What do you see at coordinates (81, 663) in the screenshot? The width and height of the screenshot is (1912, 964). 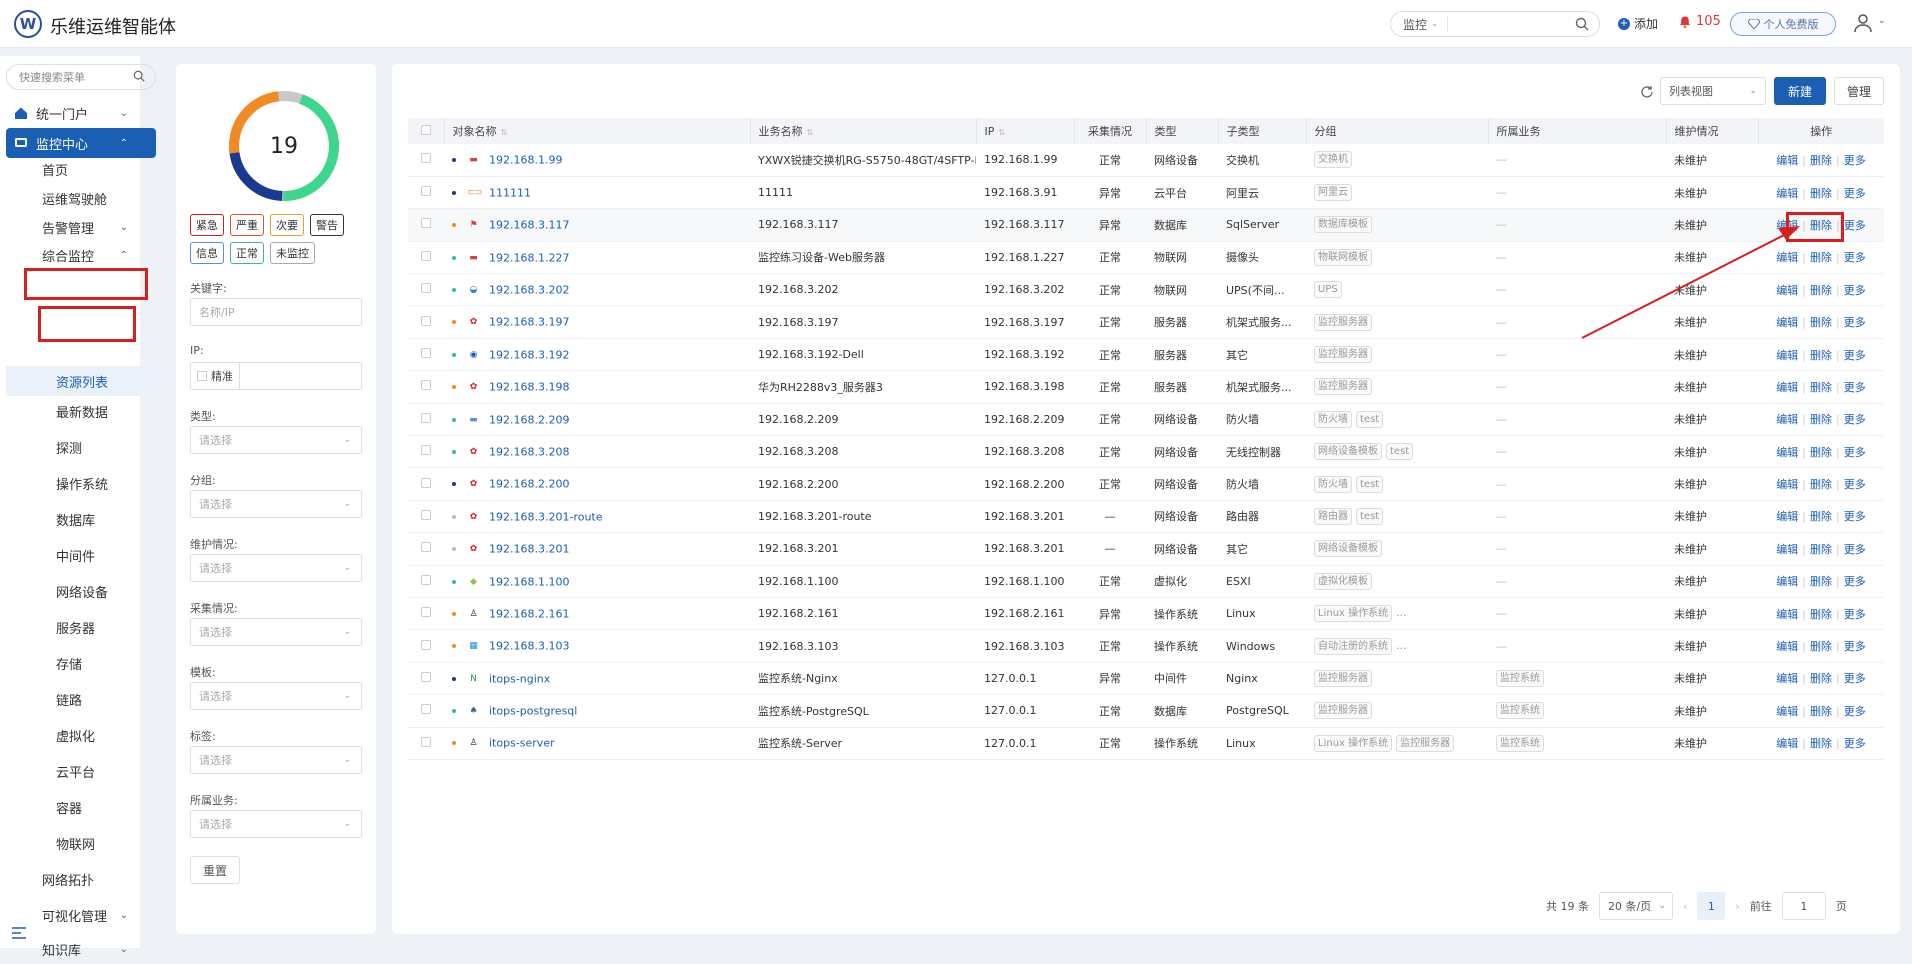 I see `sidebar-item-storage: 存储` at bounding box center [81, 663].